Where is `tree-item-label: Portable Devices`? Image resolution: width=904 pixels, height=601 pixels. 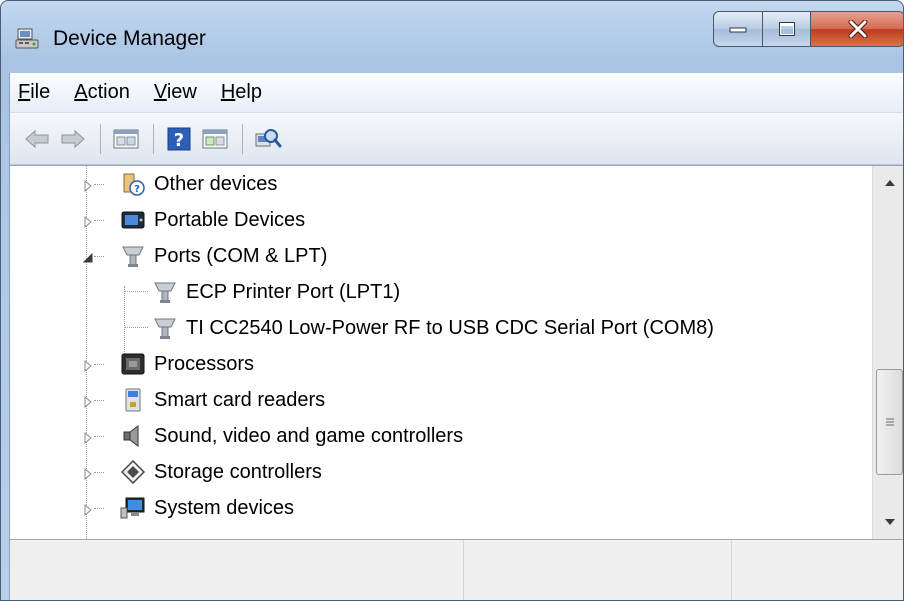
tree-item-label: Portable Devices is located at coordinates (230, 219).